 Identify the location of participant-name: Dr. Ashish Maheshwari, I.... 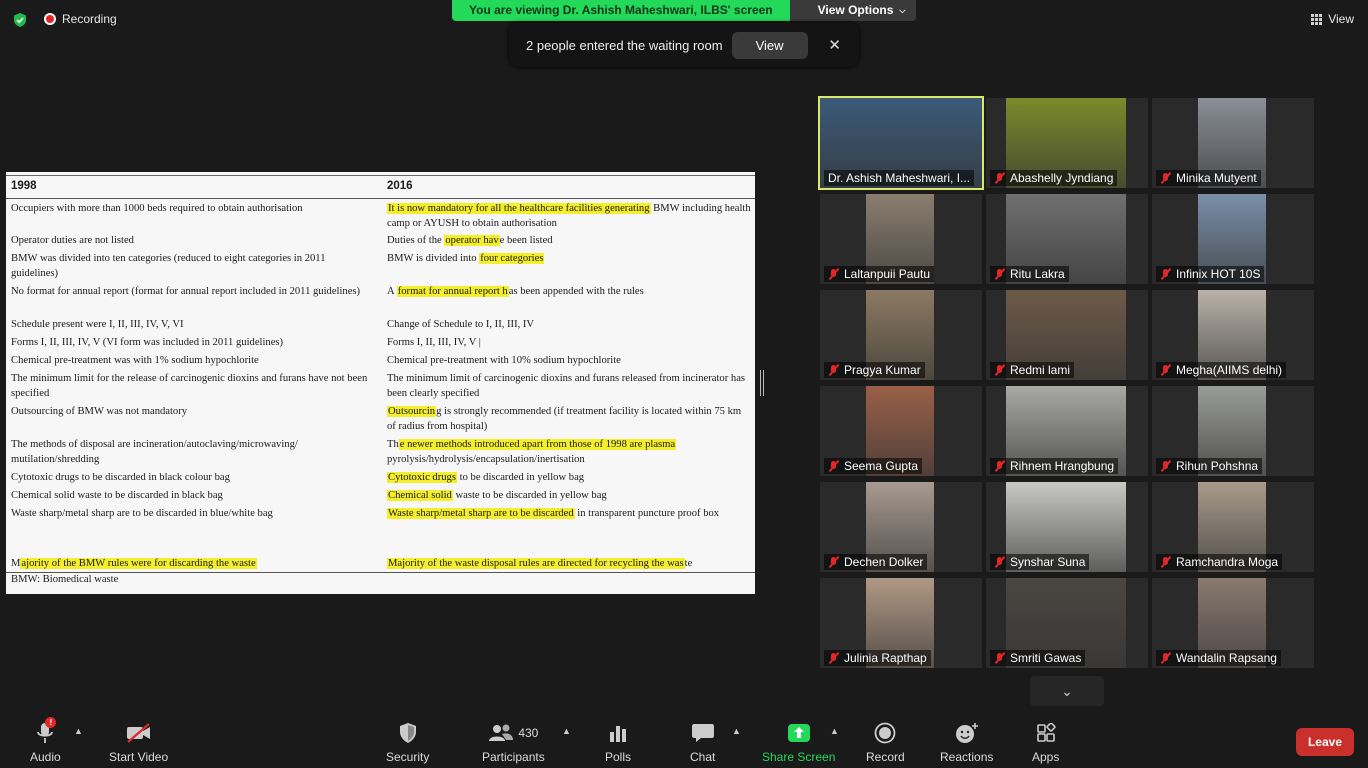
(899, 178).